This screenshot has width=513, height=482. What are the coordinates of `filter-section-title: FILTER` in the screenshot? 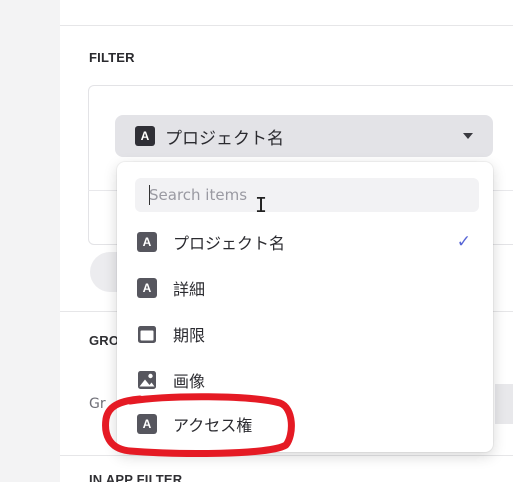 It's located at (112, 57).